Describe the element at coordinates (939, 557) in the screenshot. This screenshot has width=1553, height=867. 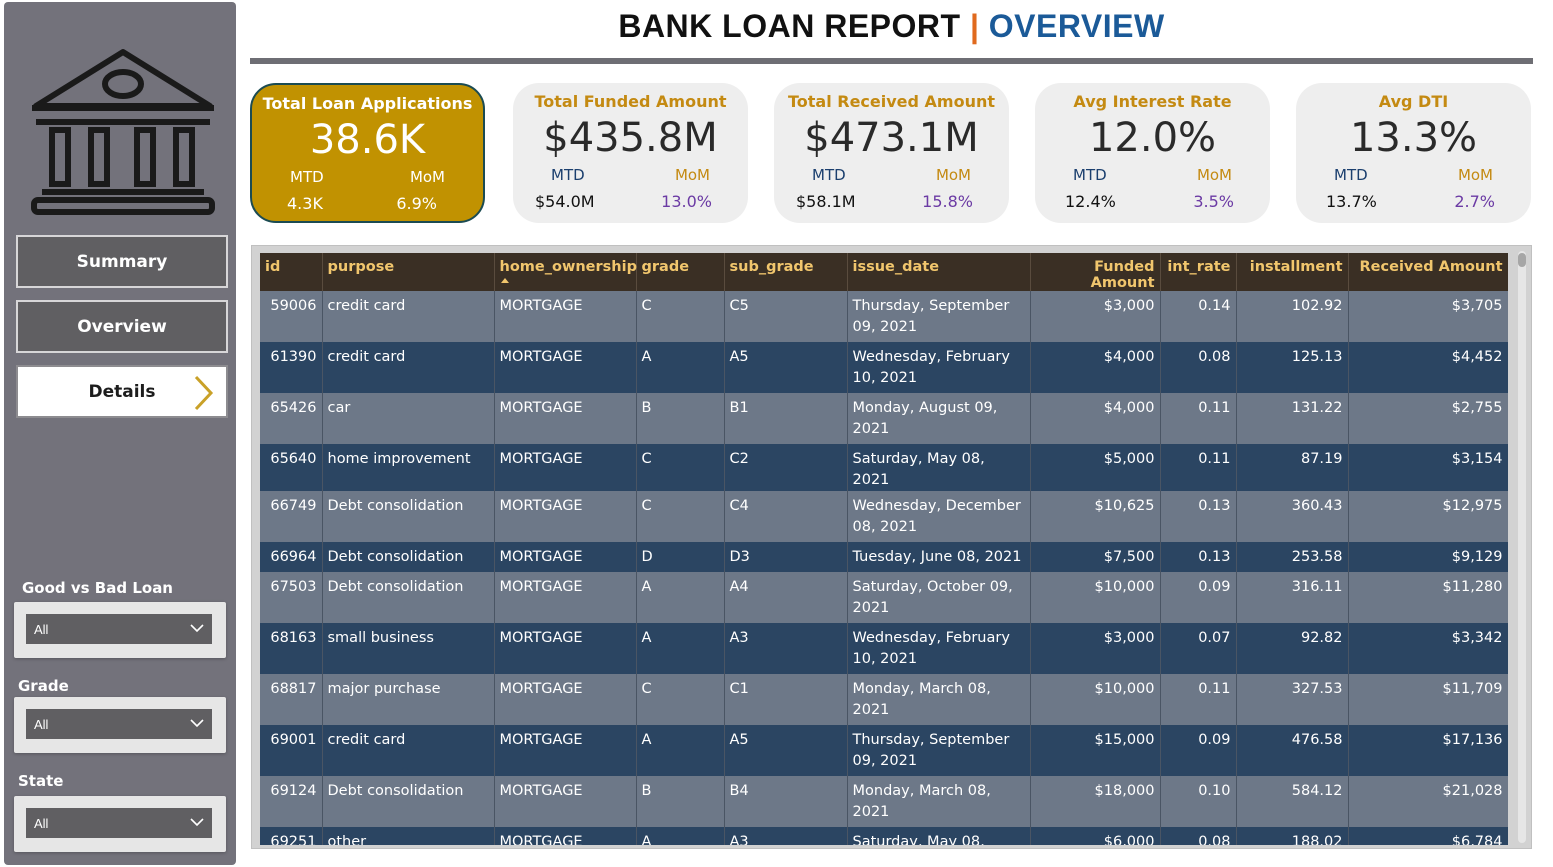
I see `cell-issue-date: Tuesday, June 08, 2021` at that location.